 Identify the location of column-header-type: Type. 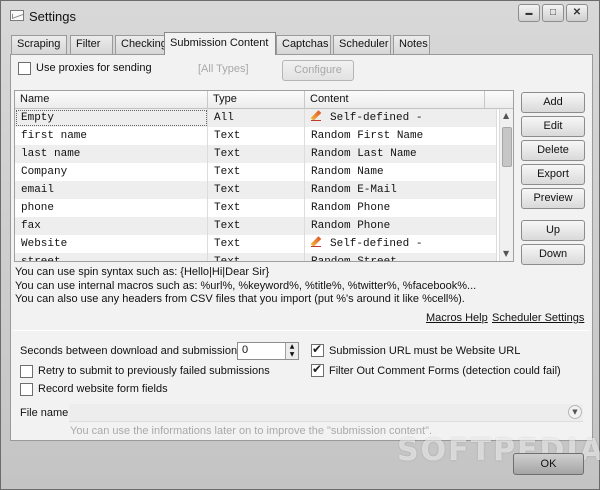
(256, 100).